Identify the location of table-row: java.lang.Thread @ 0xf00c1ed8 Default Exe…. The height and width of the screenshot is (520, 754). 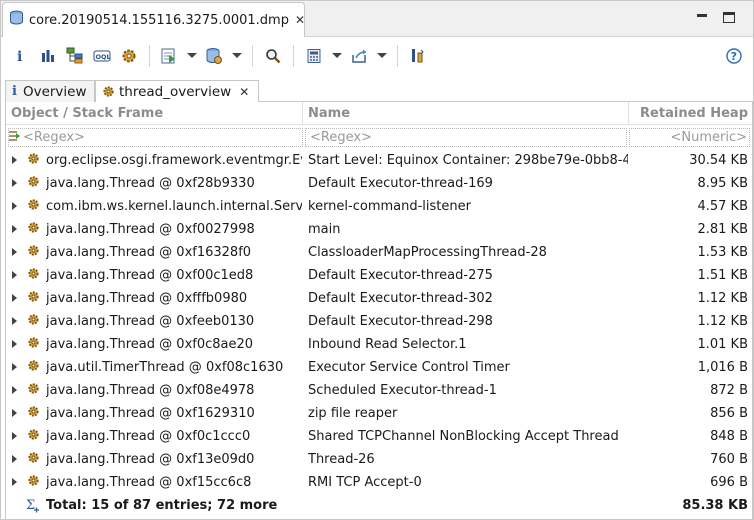
(379, 275).